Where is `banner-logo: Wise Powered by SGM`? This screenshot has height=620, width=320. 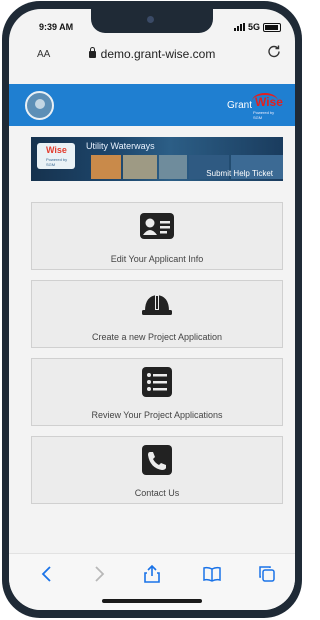 banner-logo: Wise Powered by SGM is located at coordinates (56, 156).